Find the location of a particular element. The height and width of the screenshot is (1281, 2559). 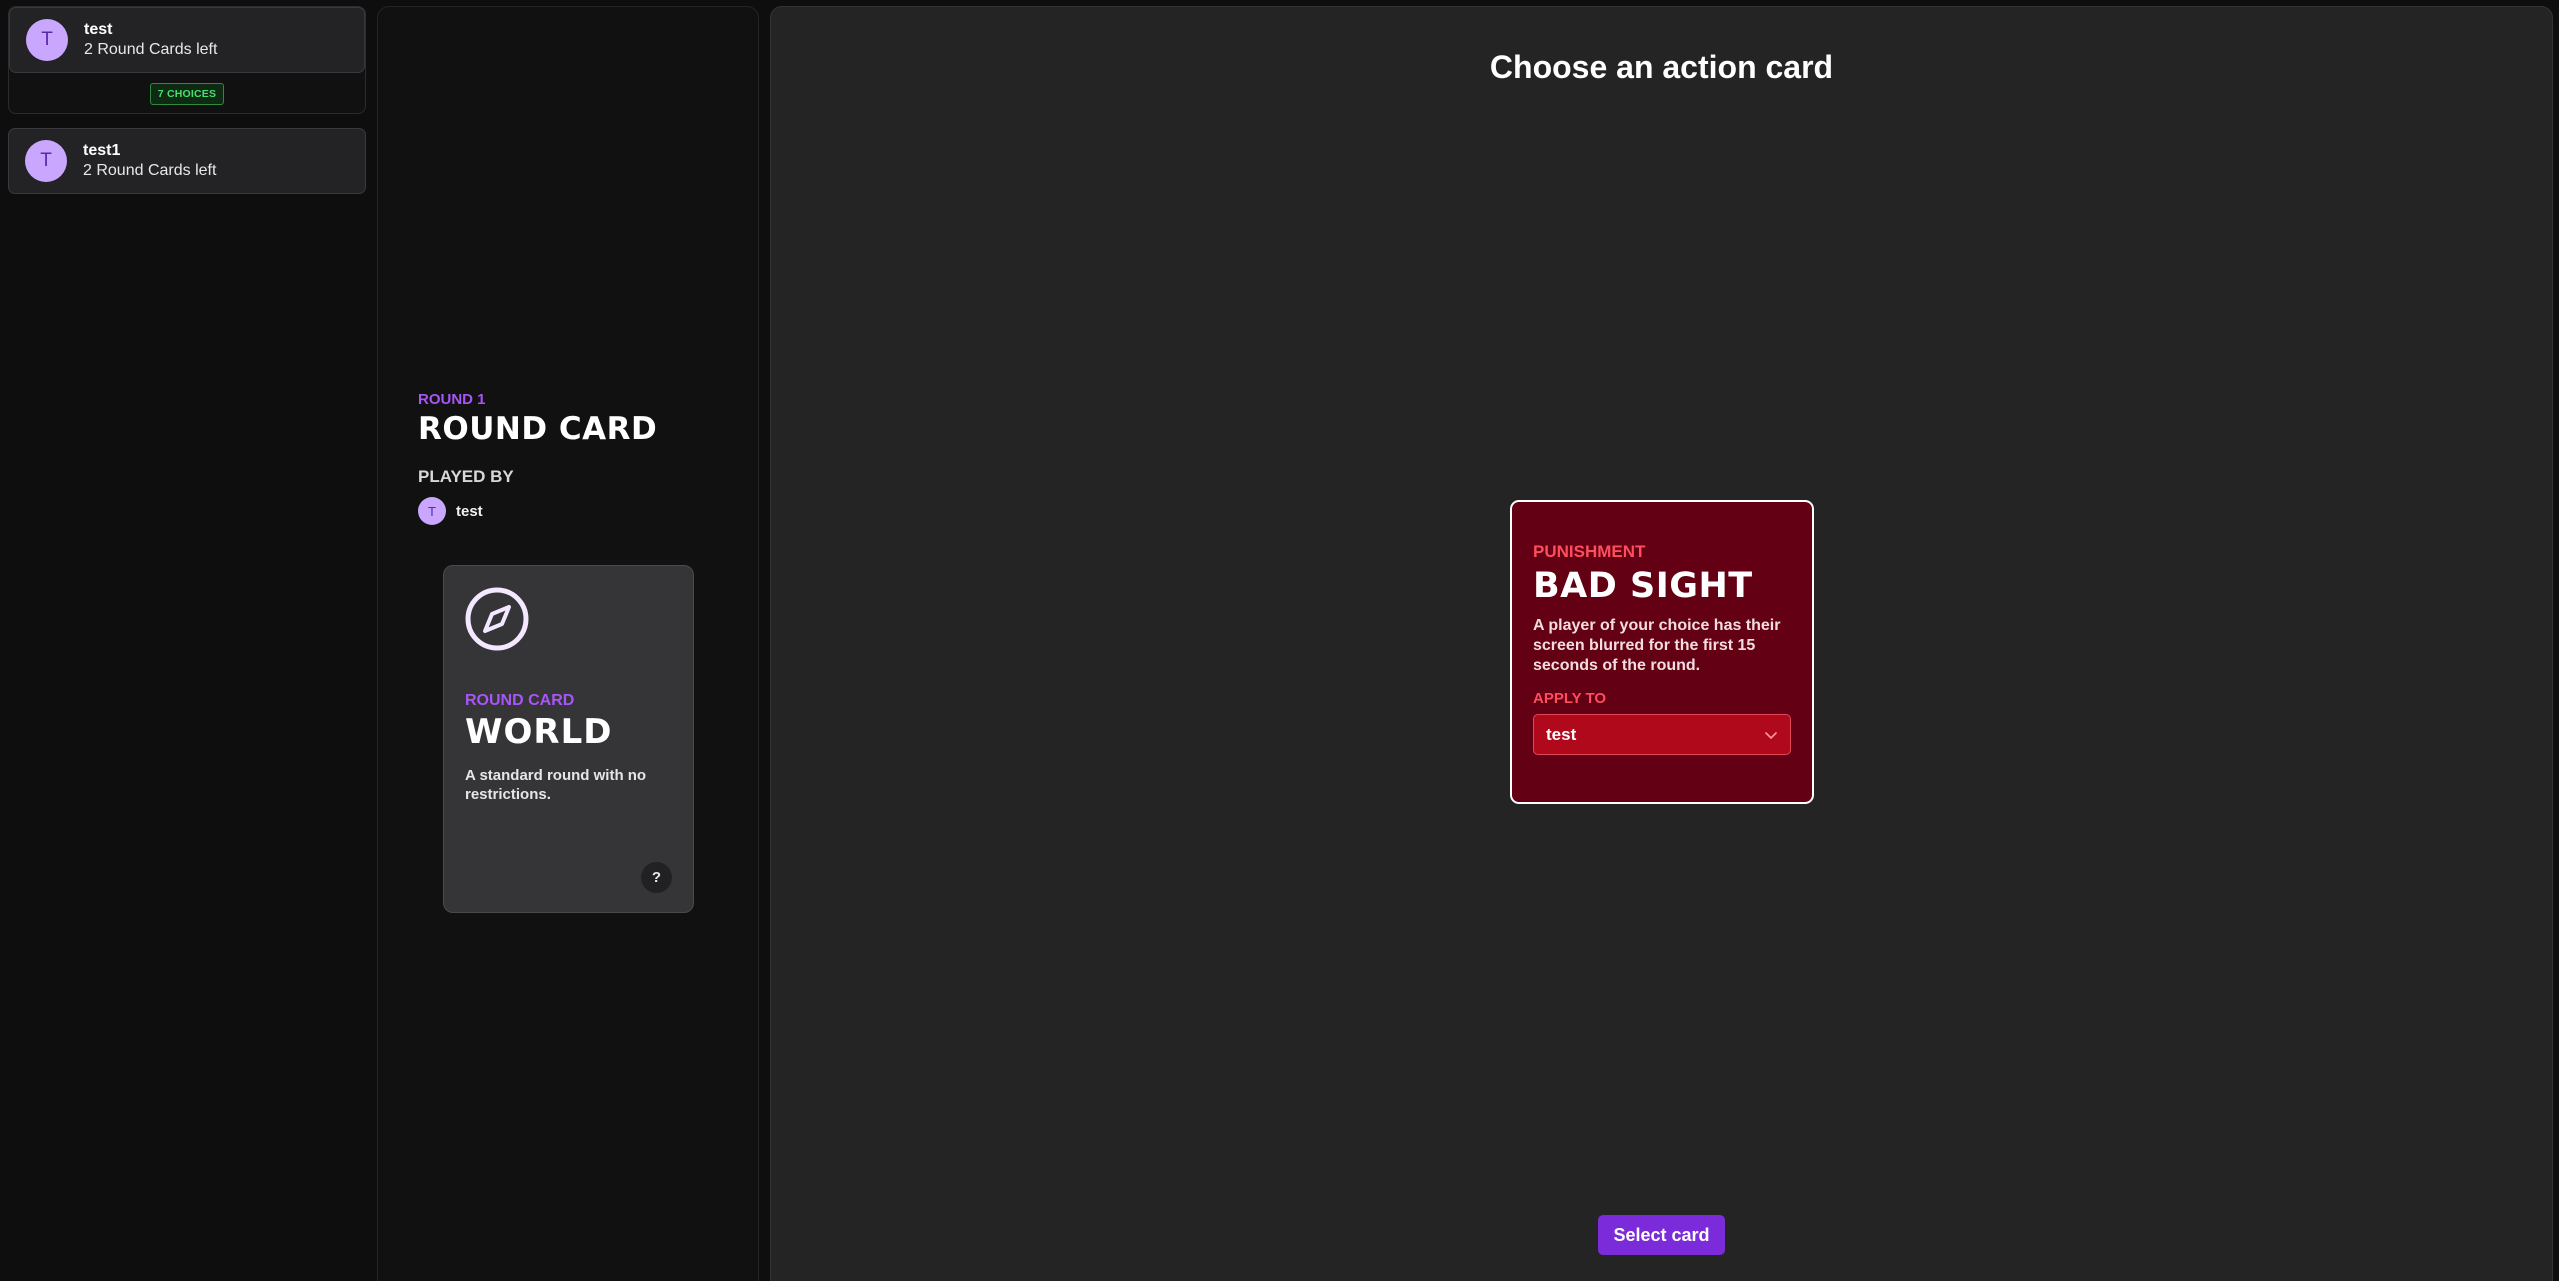

choices-badge: 7 CHOICES is located at coordinates (187, 94).